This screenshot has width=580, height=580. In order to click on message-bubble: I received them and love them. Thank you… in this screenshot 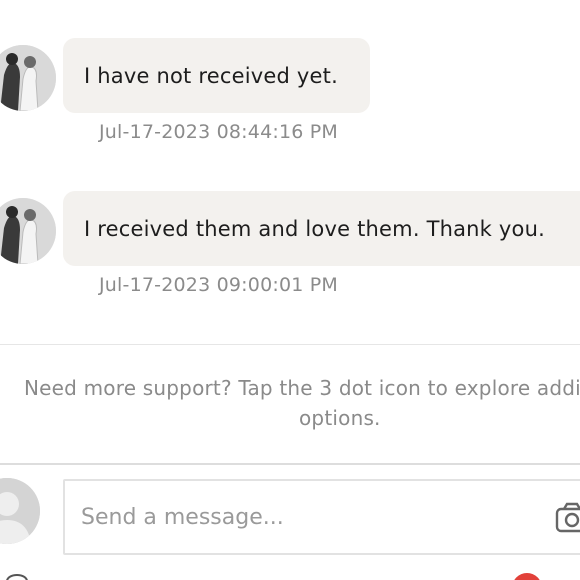, I will do `click(321, 228)`.